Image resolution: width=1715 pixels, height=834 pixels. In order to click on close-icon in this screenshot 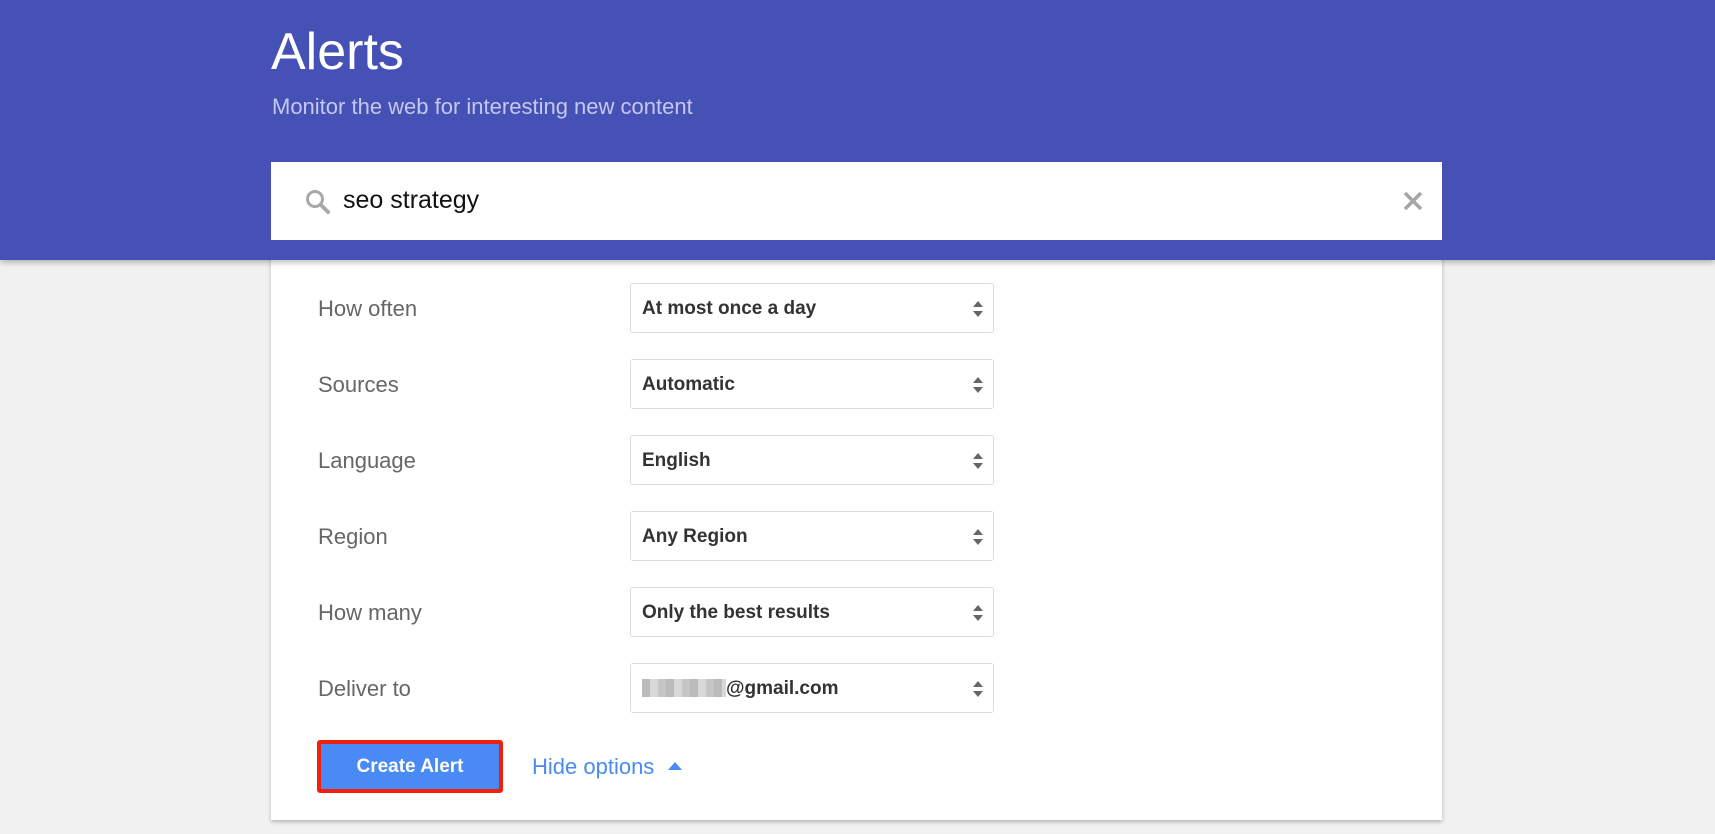, I will do `click(1413, 201)`.